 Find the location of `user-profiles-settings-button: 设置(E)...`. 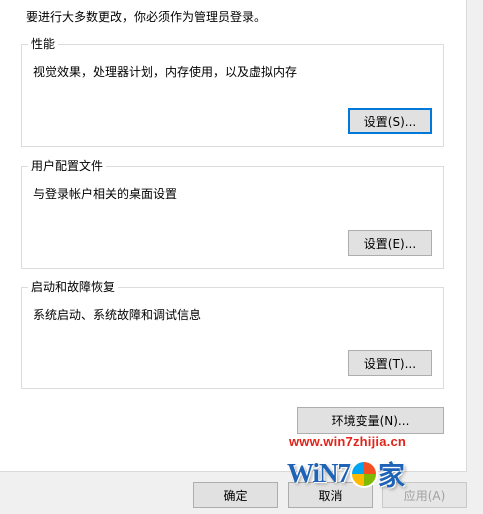

user-profiles-settings-button: 设置(E)... is located at coordinates (390, 243).